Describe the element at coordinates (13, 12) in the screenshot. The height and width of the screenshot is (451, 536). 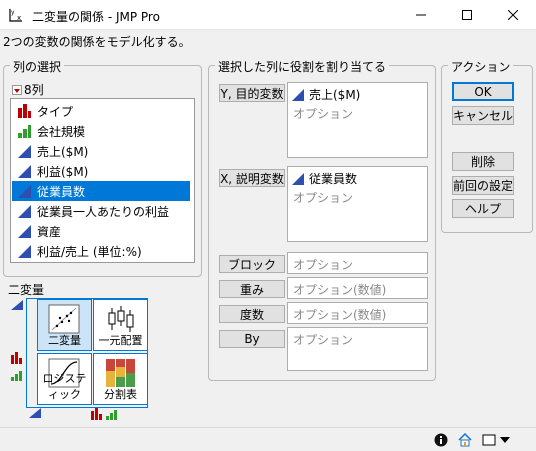
I see `svg-text: y` at that location.